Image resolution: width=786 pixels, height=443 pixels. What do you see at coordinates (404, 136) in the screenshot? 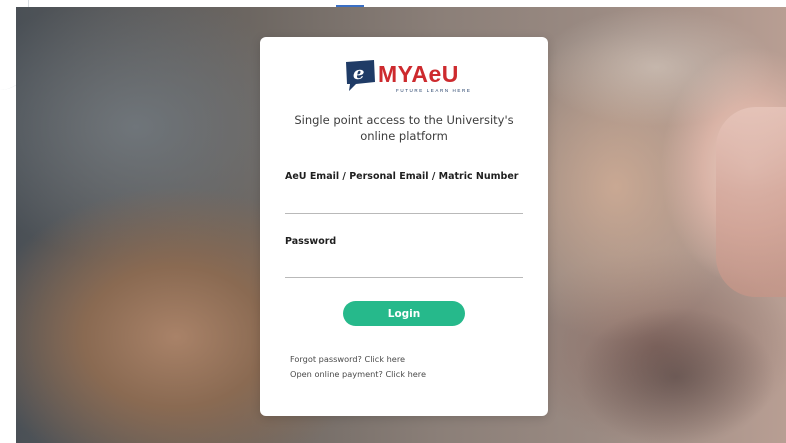
I see `intro-line-2: online platform` at bounding box center [404, 136].